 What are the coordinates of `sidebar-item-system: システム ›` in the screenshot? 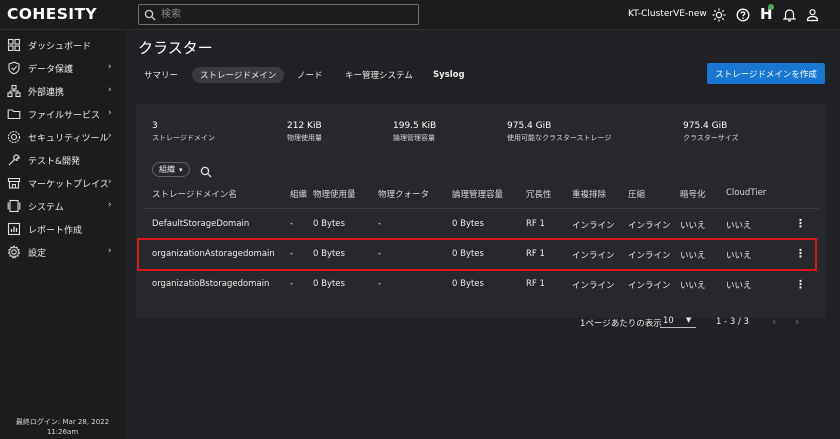 It's located at (62, 206).